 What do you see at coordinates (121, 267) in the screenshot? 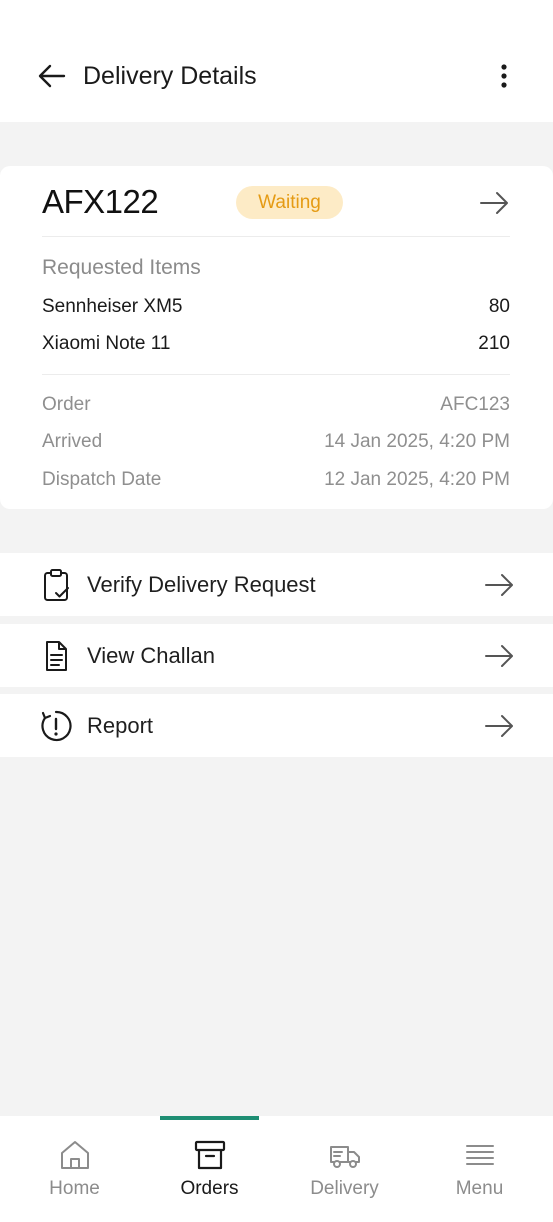
I see `requested-items-title: Requested Items` at bounding box center [121, 267].